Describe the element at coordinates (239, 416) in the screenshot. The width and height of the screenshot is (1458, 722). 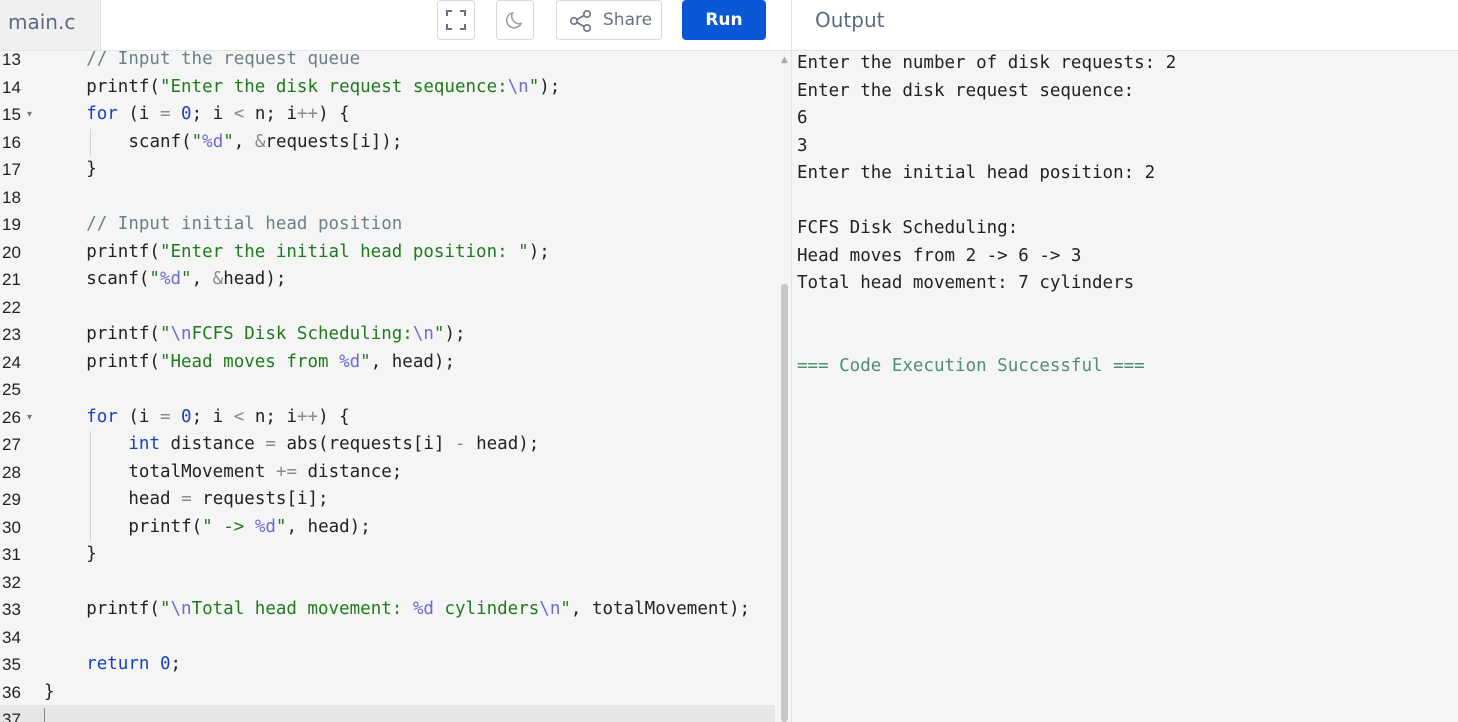
I see `code-token-op: <` at that location.